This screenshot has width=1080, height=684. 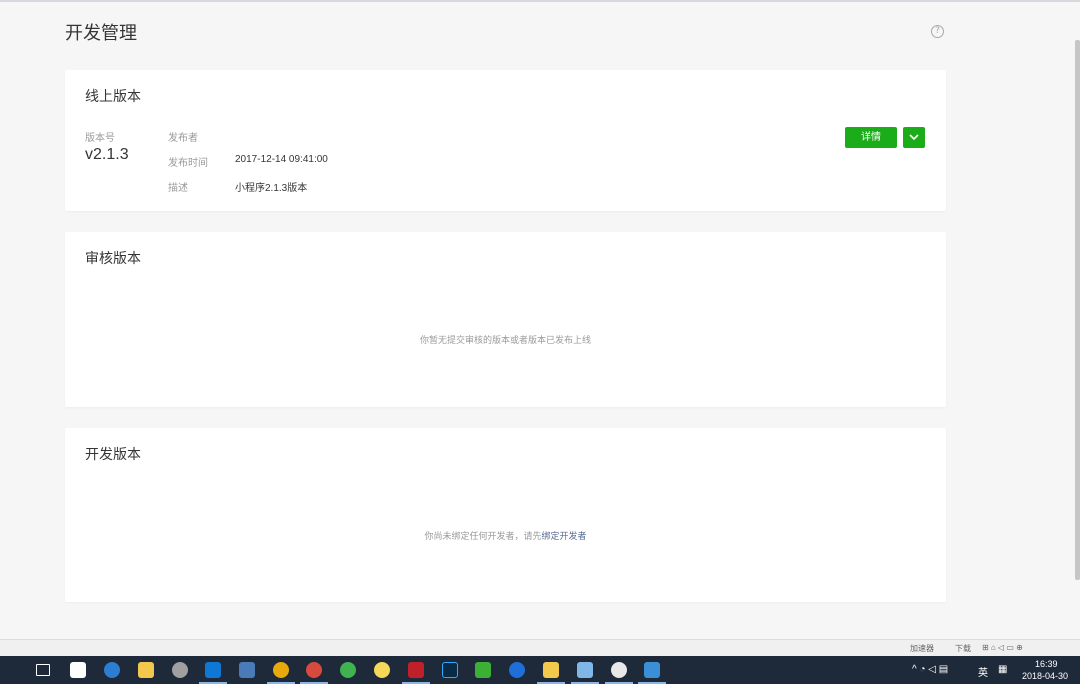 What do you see at coordinates (540, 670) in the screenshot?
I see `taskbar: ^ ◔ ◁ ▤ 英 ▦ 16:39 2018-04-30` at bounding box center [540, 670].